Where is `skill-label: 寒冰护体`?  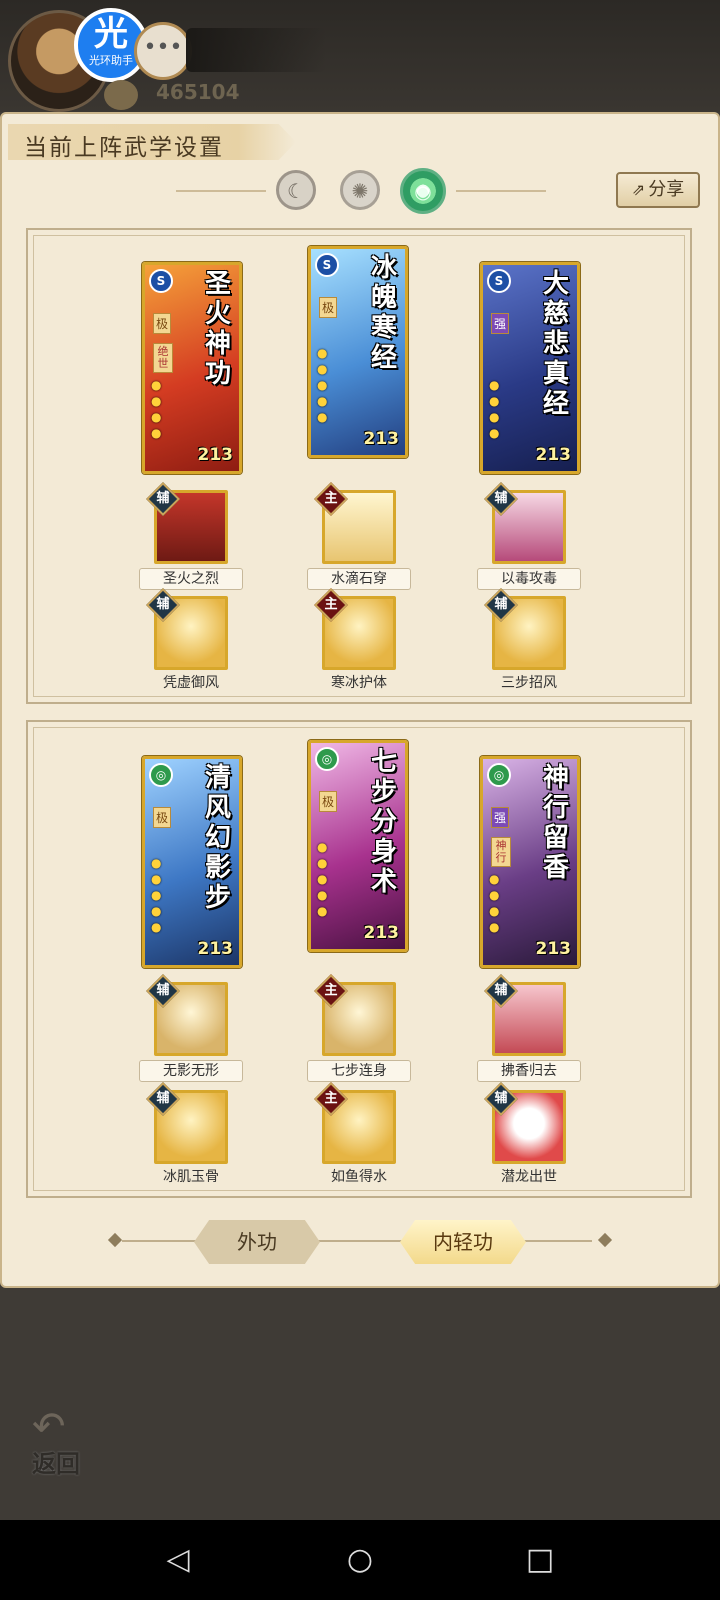 skill-label: 寒冰护体 is located at coordinates (359, 683).